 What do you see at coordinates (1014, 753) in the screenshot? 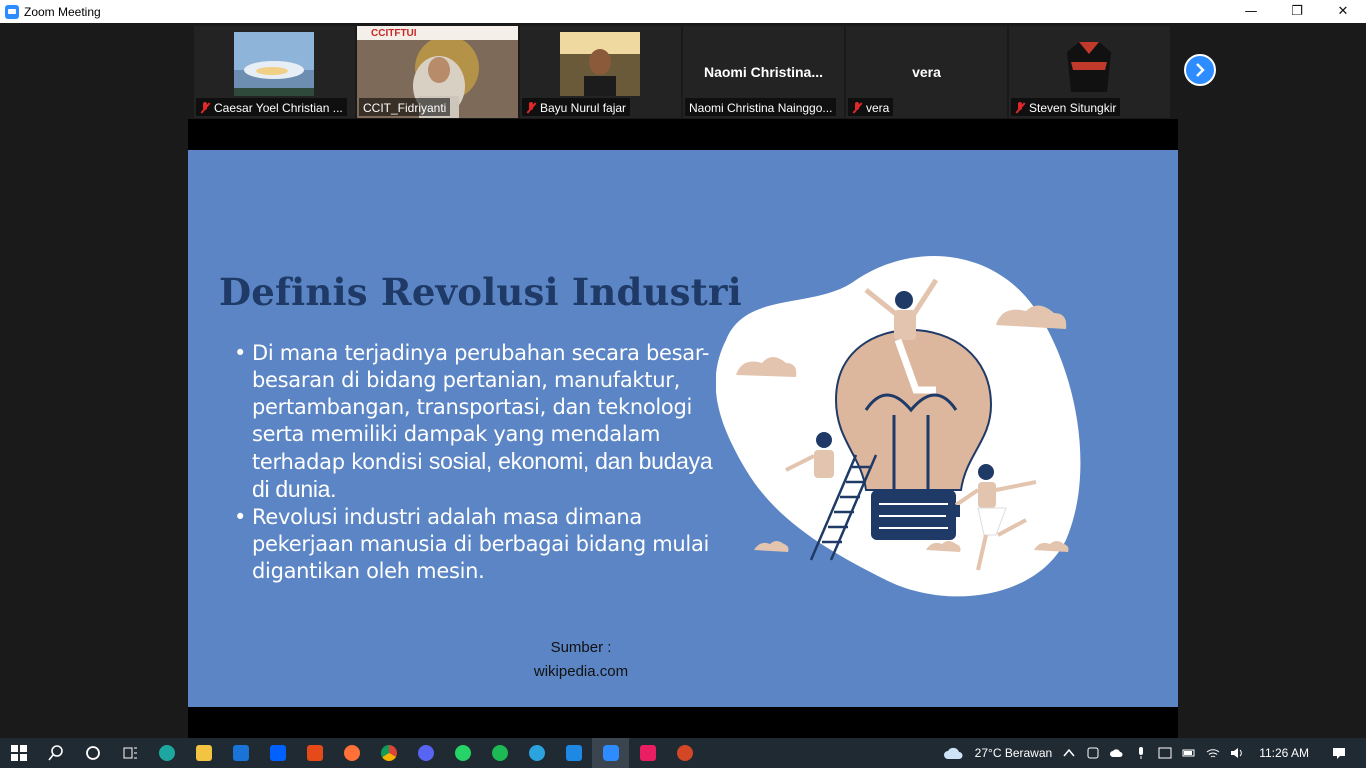
I see `weather-text: 27°C Berawan` at bounding box center [1014, 753].